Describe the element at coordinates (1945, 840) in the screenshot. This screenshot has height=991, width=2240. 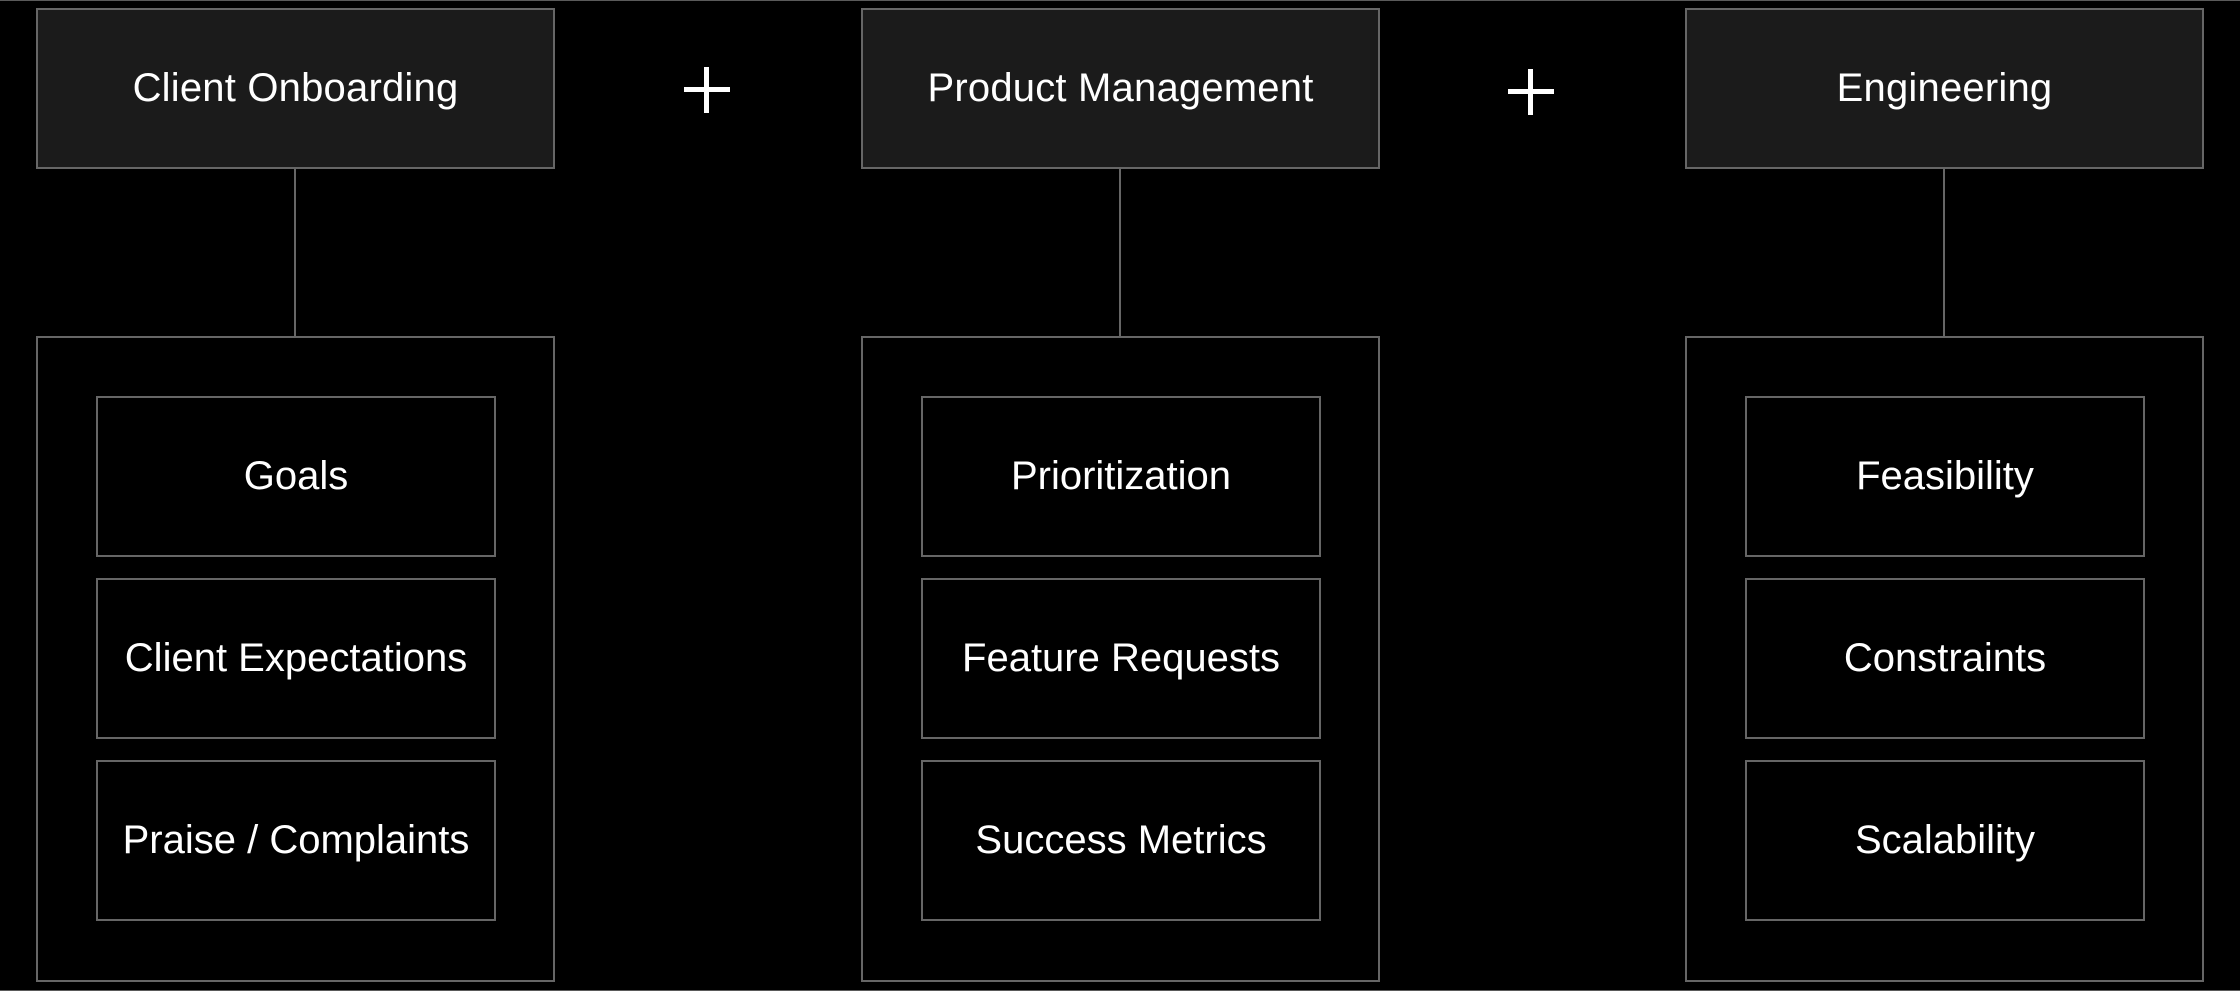
I see `item-scalability: Scalability` at that location.